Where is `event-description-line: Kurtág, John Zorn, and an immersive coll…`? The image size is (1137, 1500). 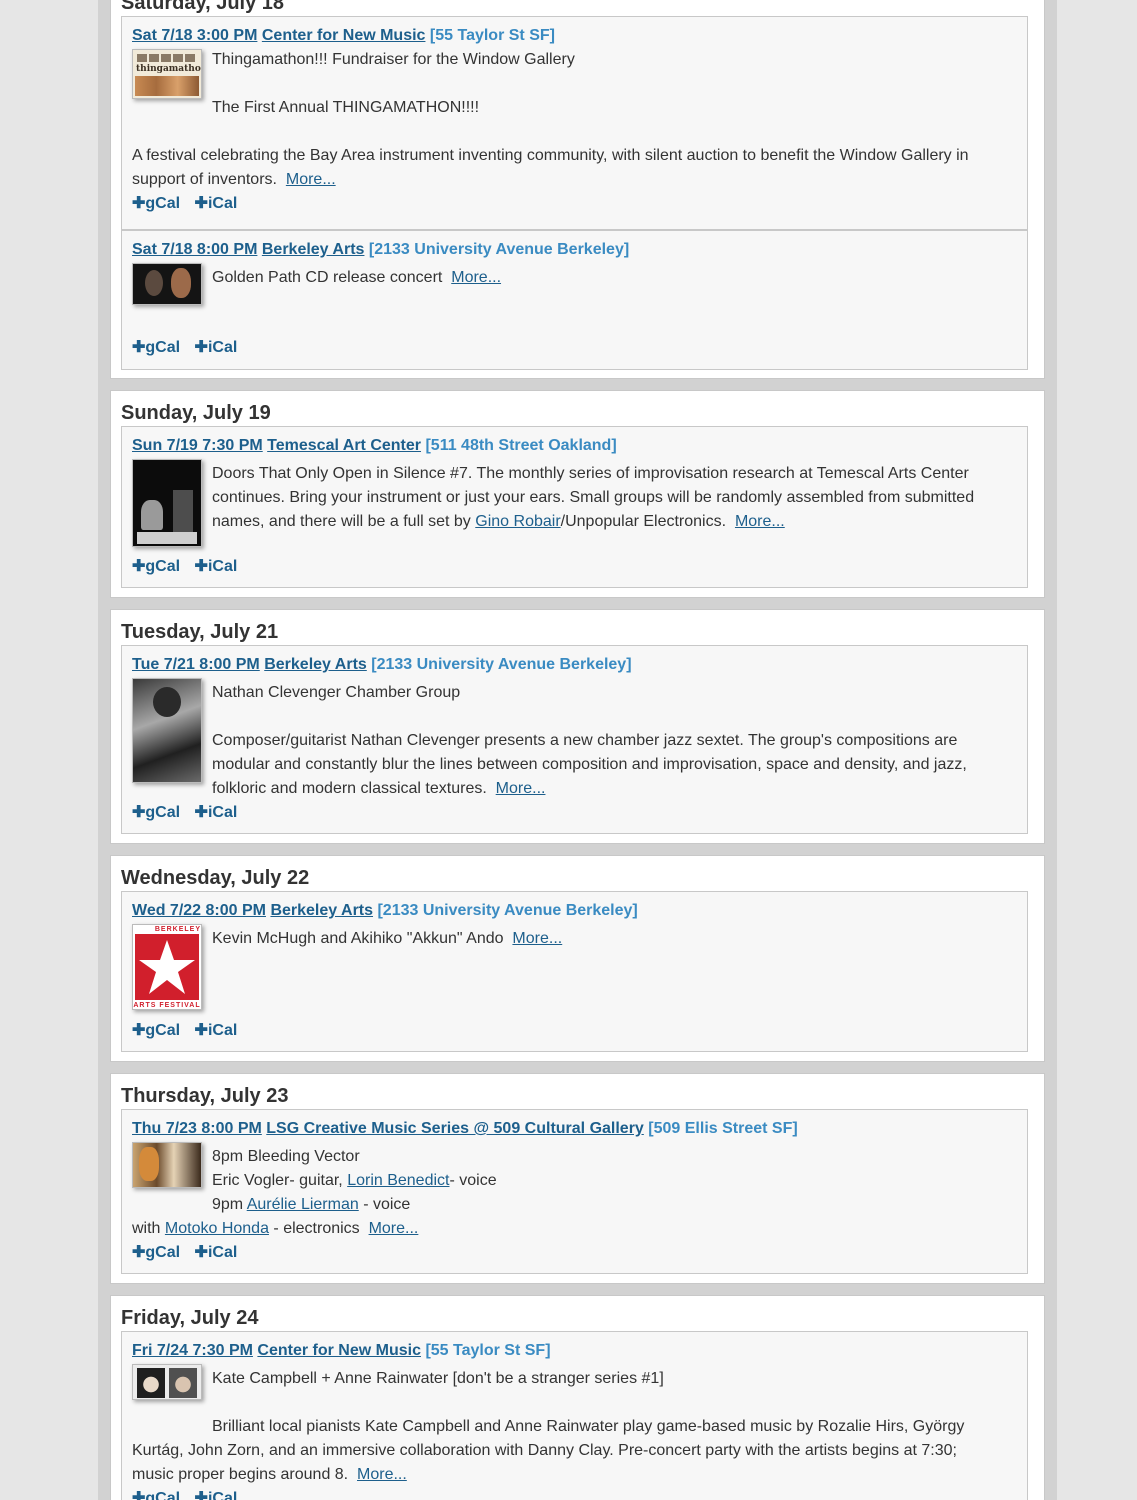
event-description-line: Kurtág, John Zorn, and an immersive coll… is located at coordinates (544, 1450).